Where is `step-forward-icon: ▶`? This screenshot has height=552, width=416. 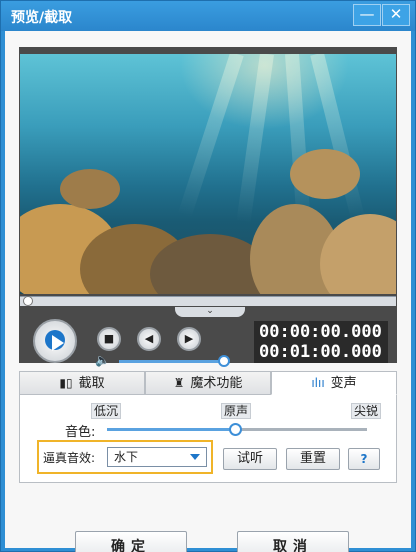 step-forward-icon: ▶ is located at coordinates (189, 338).